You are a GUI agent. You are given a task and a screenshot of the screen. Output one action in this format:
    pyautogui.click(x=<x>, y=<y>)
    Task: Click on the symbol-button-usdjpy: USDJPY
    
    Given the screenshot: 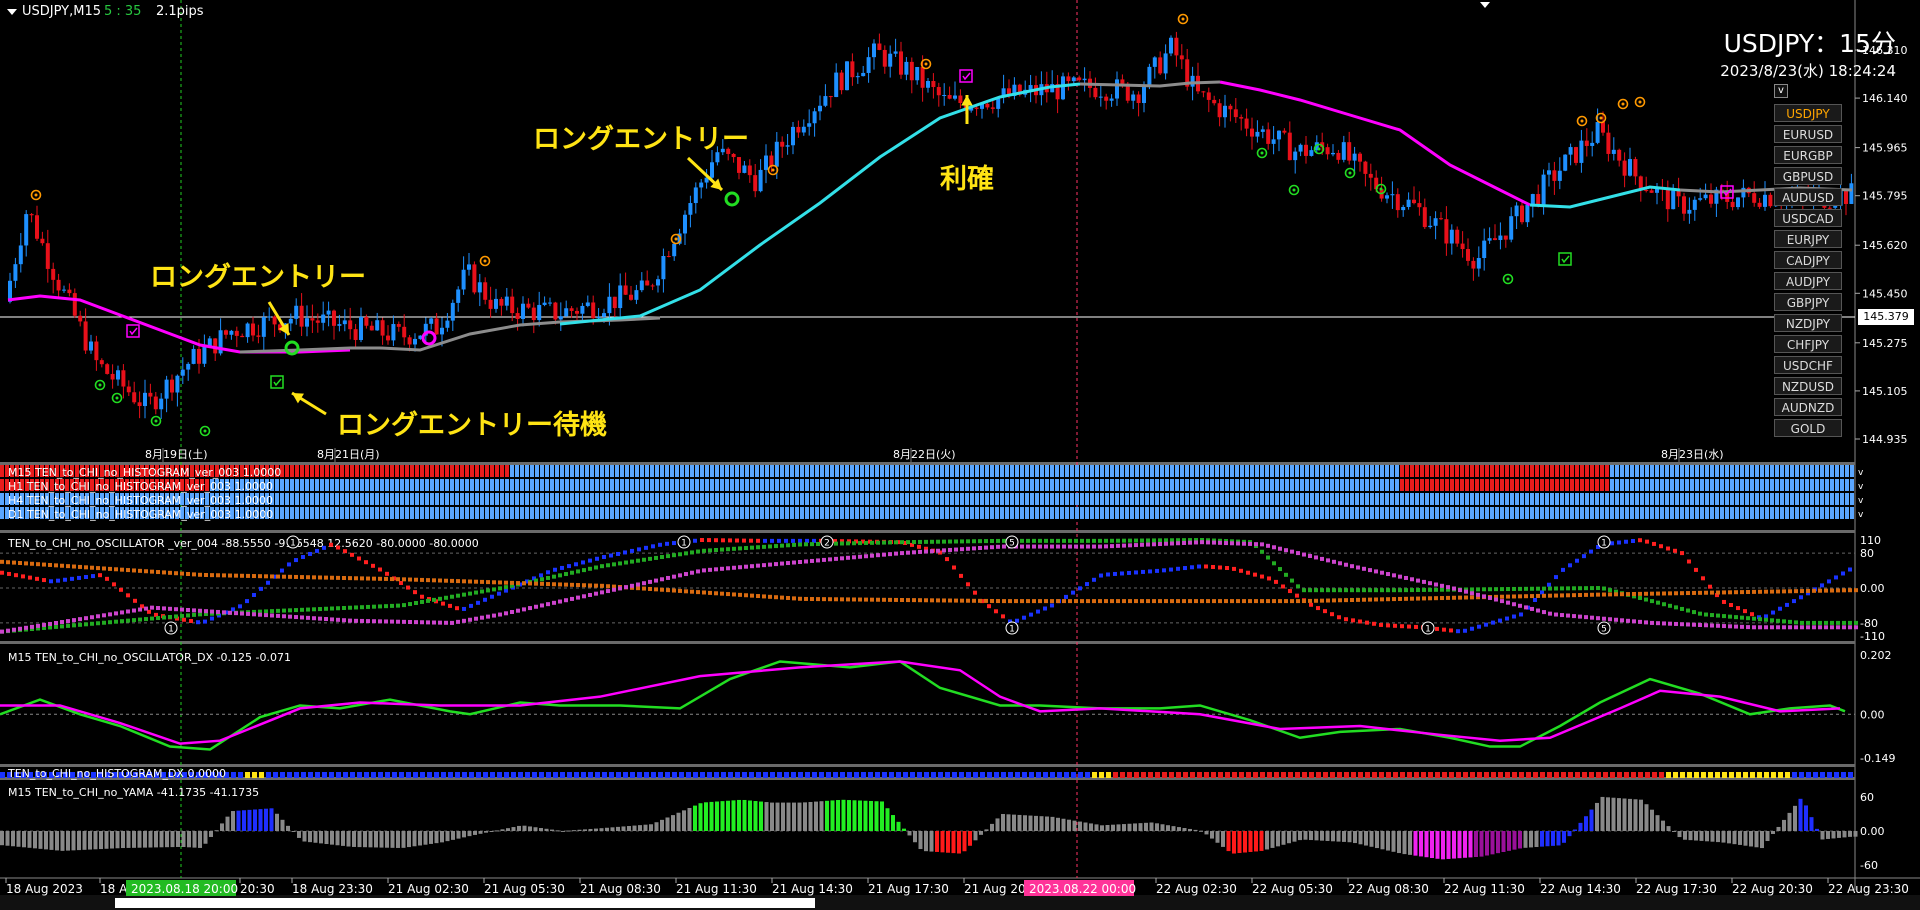 What is the action you would take?
    pyautogui.click(x=1808, y=113)
    